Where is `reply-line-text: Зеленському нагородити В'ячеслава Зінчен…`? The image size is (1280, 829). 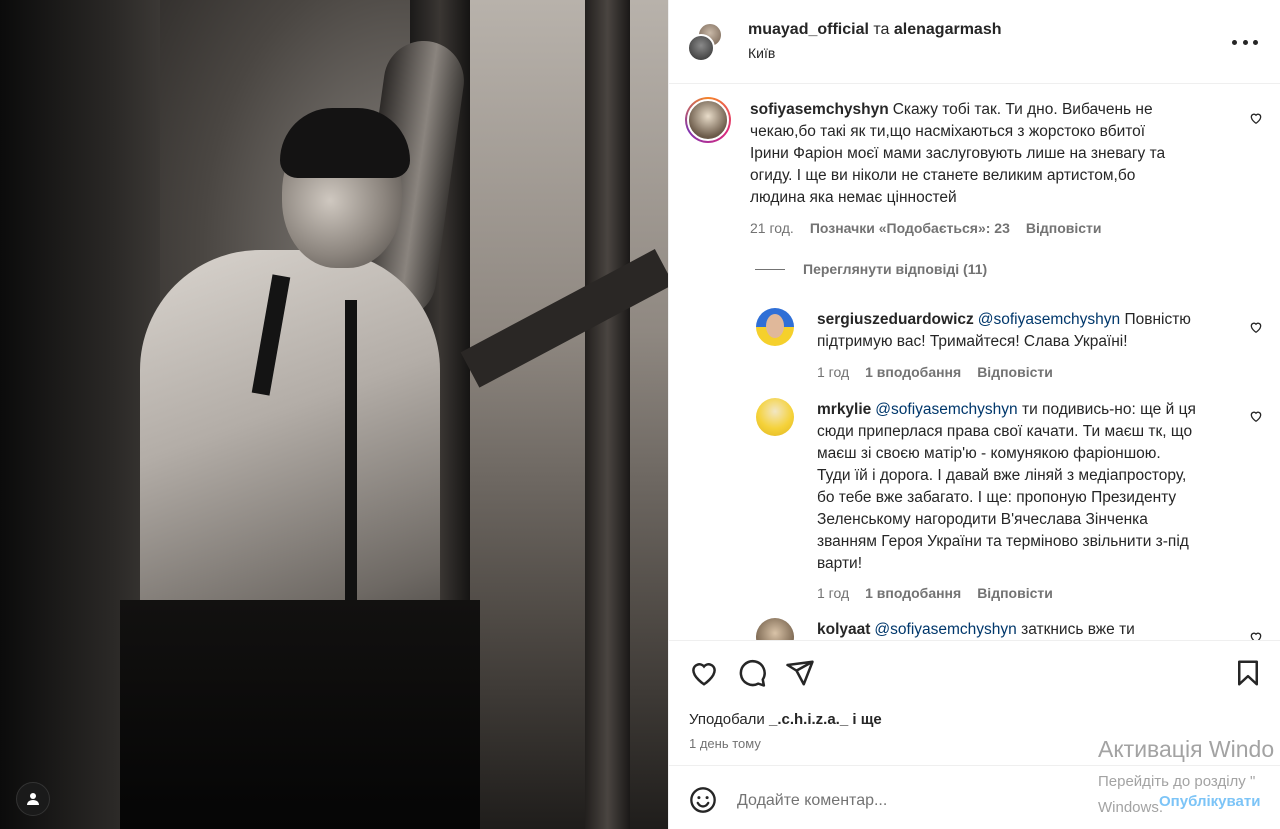
reply-line-text: Зеленському нагородити В'ячеслава Зінчен… is located at coordinates (982, 519).